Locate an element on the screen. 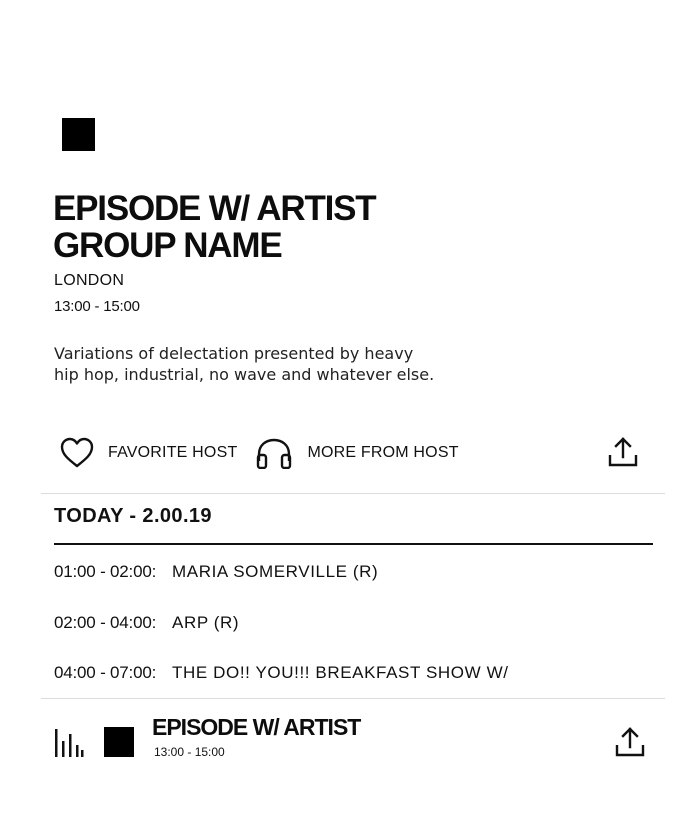  episode-title: EPISODE W/ ARTIST GROUP NAME is located at coordinates (263, 227).